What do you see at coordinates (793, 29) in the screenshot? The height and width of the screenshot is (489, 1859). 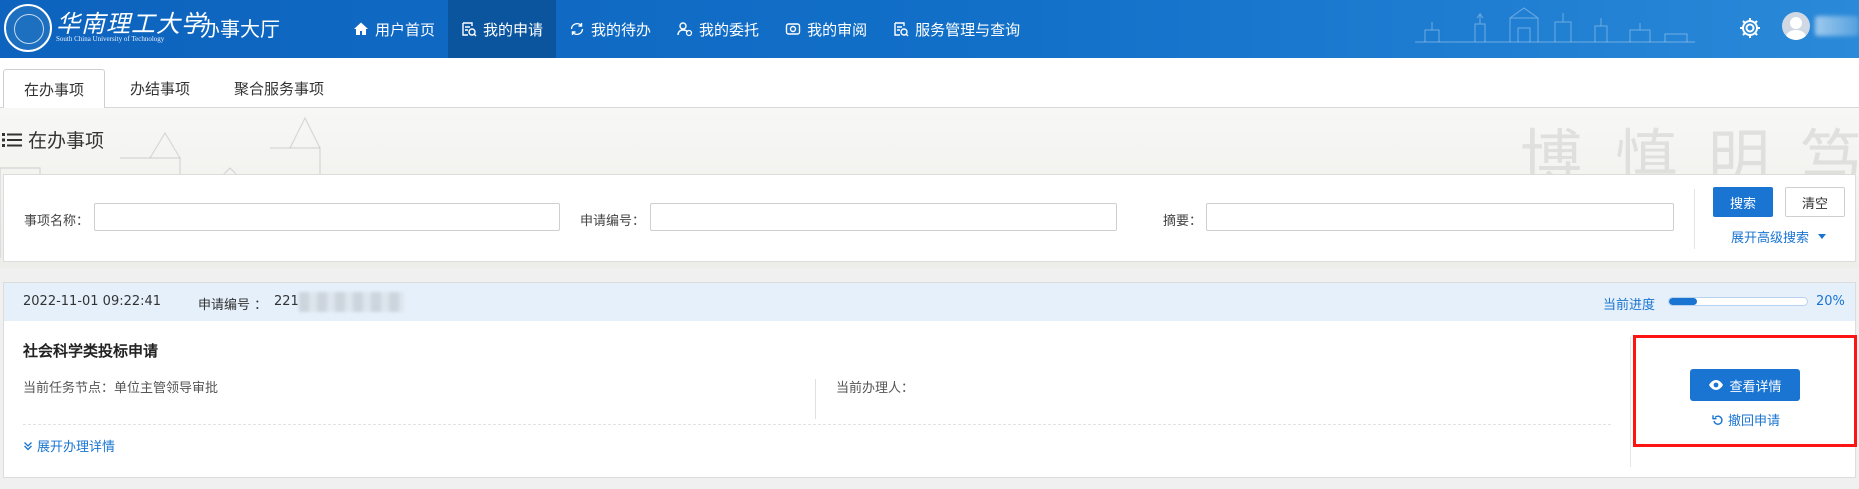 I see `review-icon` at bounding box center [793, 29].